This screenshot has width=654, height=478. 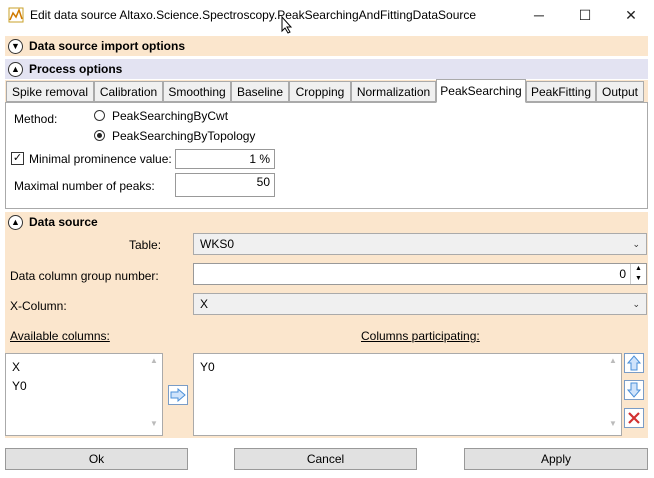 I want to click on list-item: X, so click(x=16, y=367).